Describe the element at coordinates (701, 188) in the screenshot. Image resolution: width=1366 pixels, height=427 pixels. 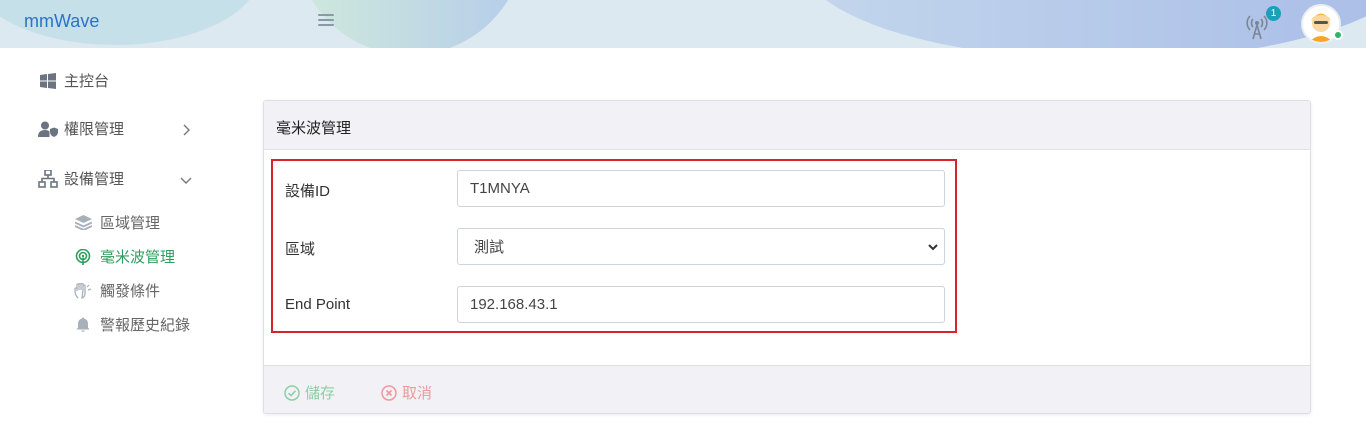
I see `device-id-input: T1MNYA` at that location.